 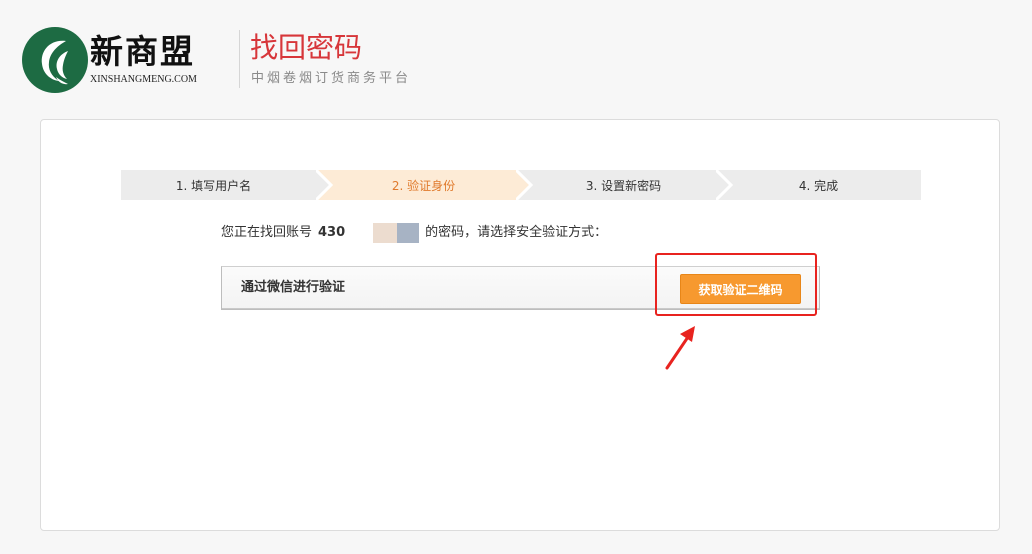 I want to click on brand-logo-icon, so click(x=55, y=60).